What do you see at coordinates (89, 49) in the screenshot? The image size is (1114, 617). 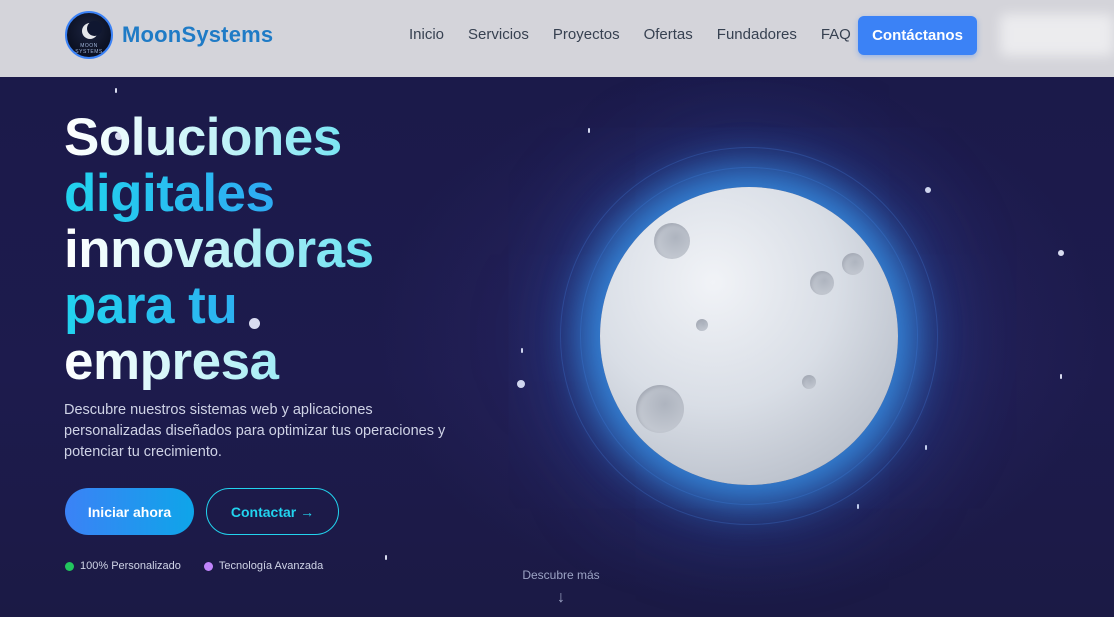 I see `logo-text: MOON SYSTEMS` at bounding box center [89, 49].